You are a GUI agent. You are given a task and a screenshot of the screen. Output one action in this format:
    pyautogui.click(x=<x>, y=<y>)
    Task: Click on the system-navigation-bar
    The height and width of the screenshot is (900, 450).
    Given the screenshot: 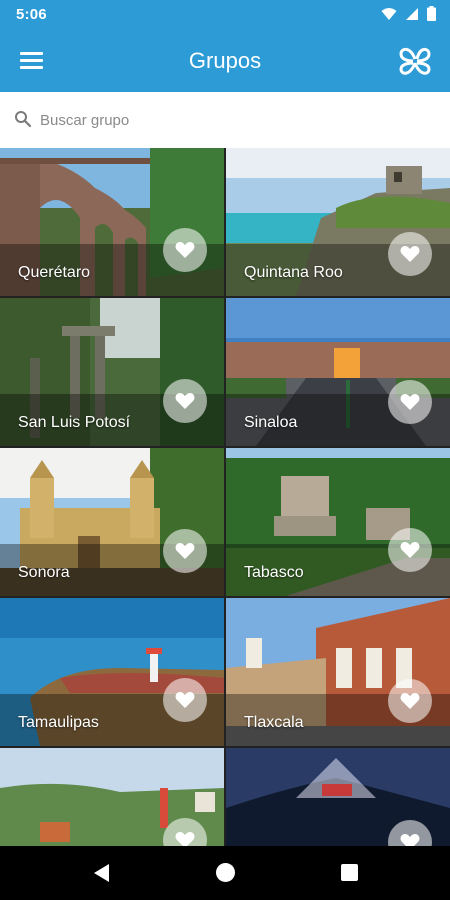 What is the action you would take?
    pyautogui.click(x=225, y=873)
    